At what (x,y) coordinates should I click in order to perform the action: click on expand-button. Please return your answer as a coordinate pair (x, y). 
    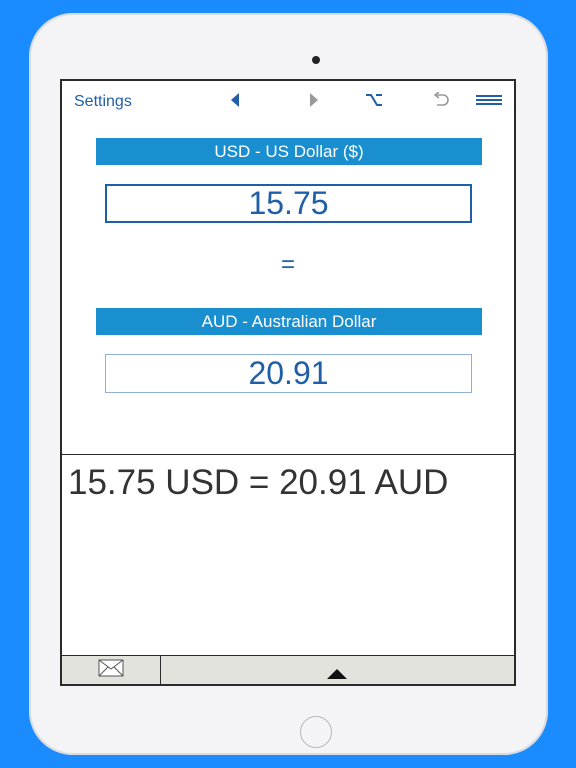
    Looking at the image, I should click on (337, 670).